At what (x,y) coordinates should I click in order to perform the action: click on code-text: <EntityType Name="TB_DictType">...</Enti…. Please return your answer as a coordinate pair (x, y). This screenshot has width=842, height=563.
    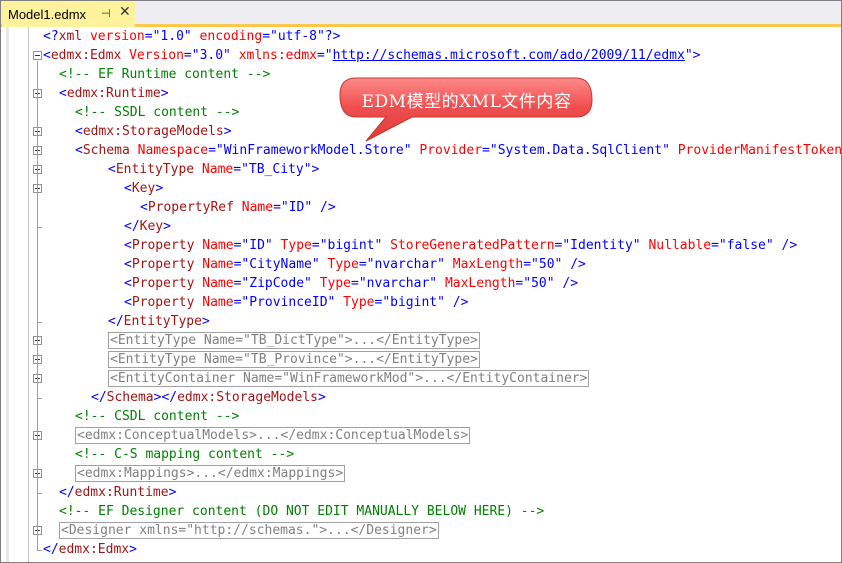
    Looking at the image, I should click on (294, 340).